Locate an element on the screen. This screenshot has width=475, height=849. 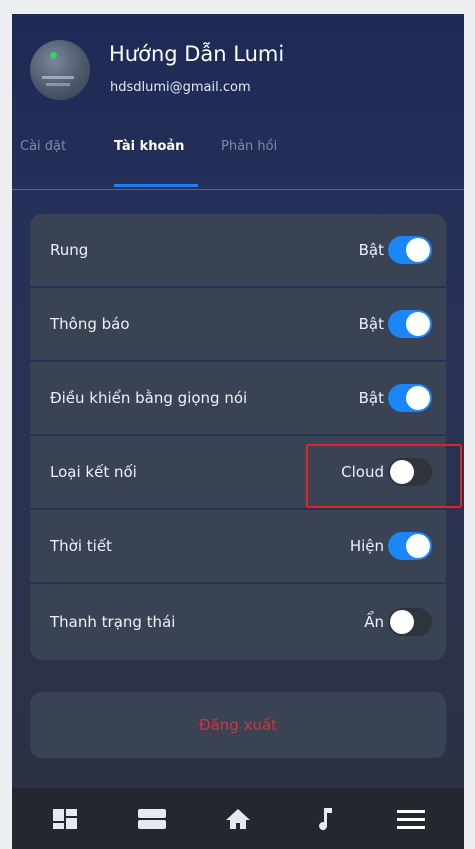
devices-icon is located at coordinates (151, 818).